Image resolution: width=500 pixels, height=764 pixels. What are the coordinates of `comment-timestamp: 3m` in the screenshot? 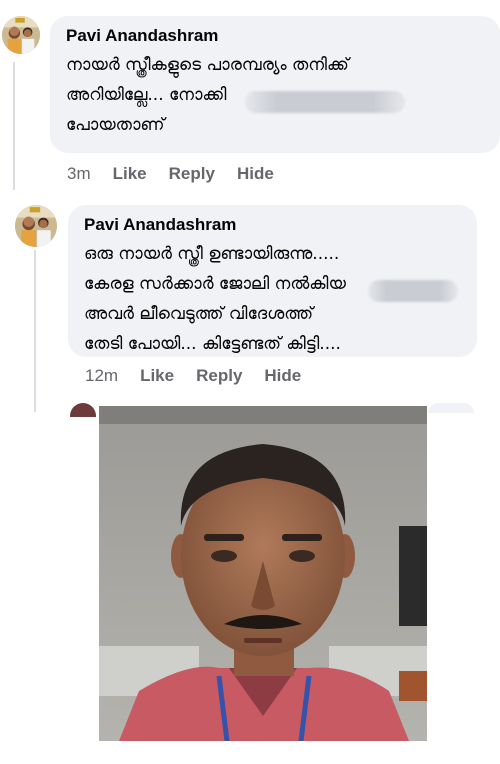 It's located at (79, 174).